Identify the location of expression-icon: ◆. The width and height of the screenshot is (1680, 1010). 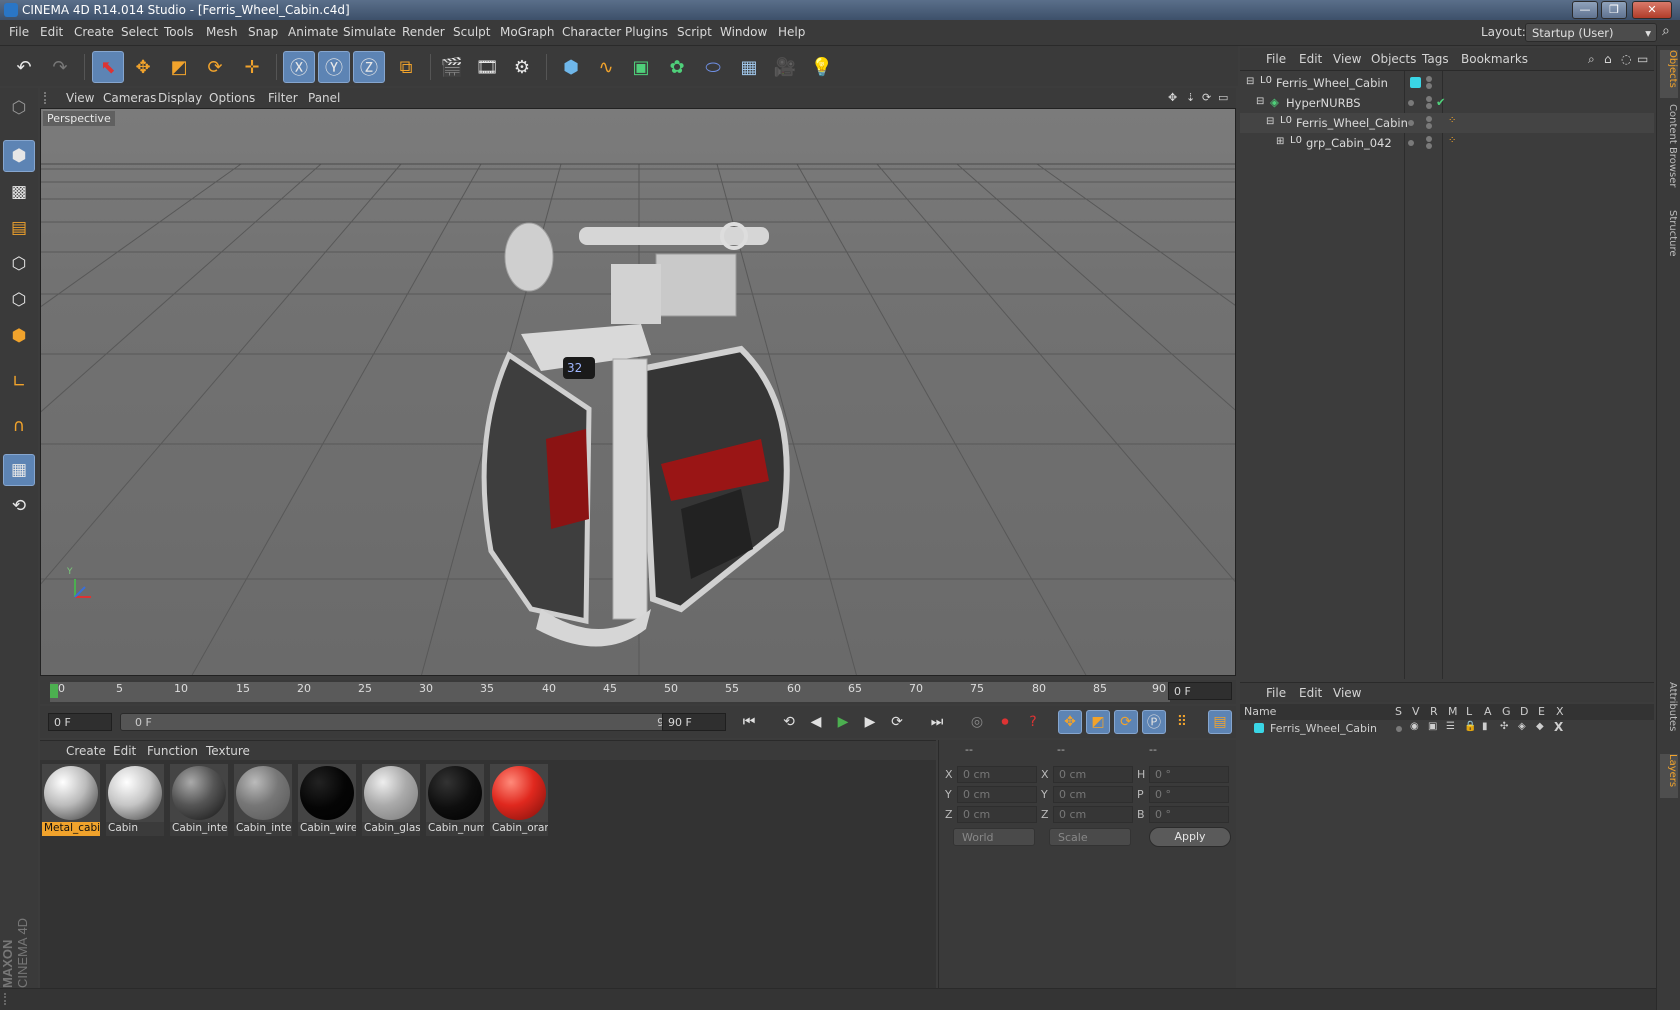
(1540, 726).